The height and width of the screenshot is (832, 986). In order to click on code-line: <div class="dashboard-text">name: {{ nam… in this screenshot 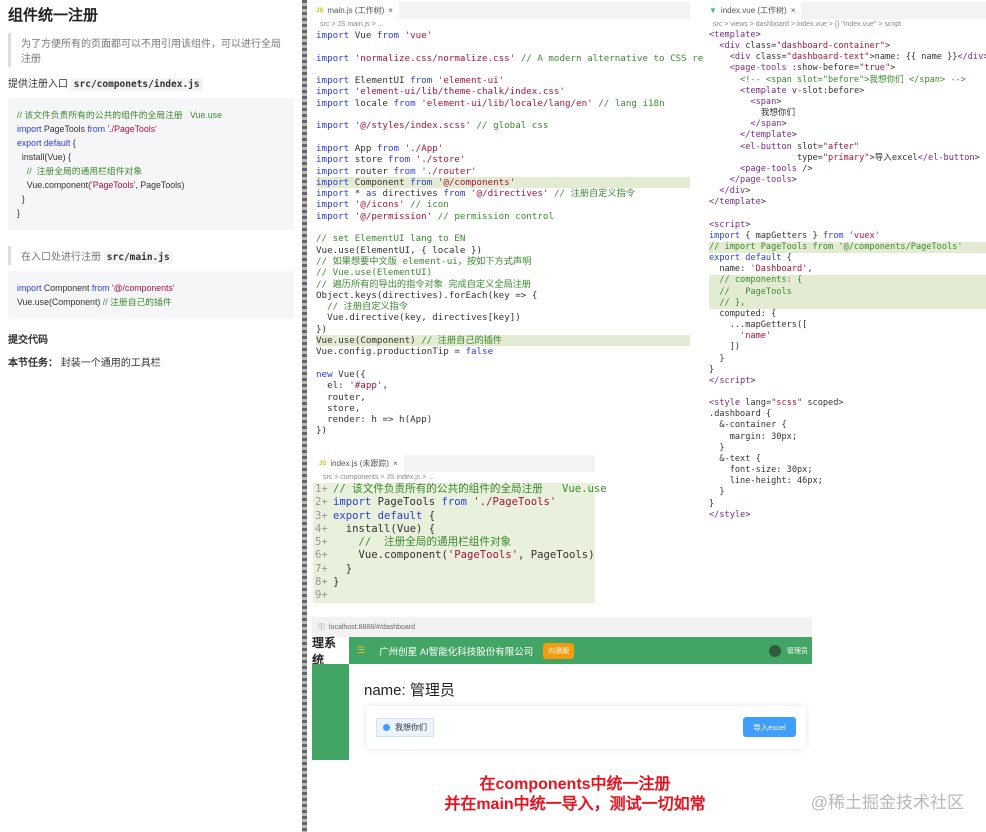, I will do `click(857, 57)`.